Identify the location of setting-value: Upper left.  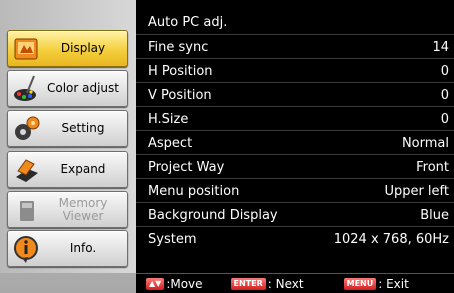
(416, 191).